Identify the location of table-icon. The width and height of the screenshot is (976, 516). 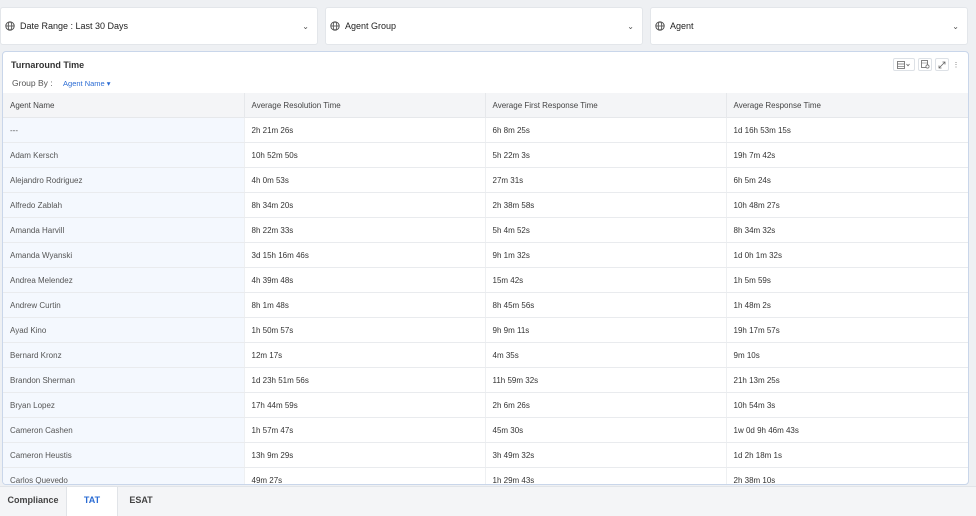
(903, 64).